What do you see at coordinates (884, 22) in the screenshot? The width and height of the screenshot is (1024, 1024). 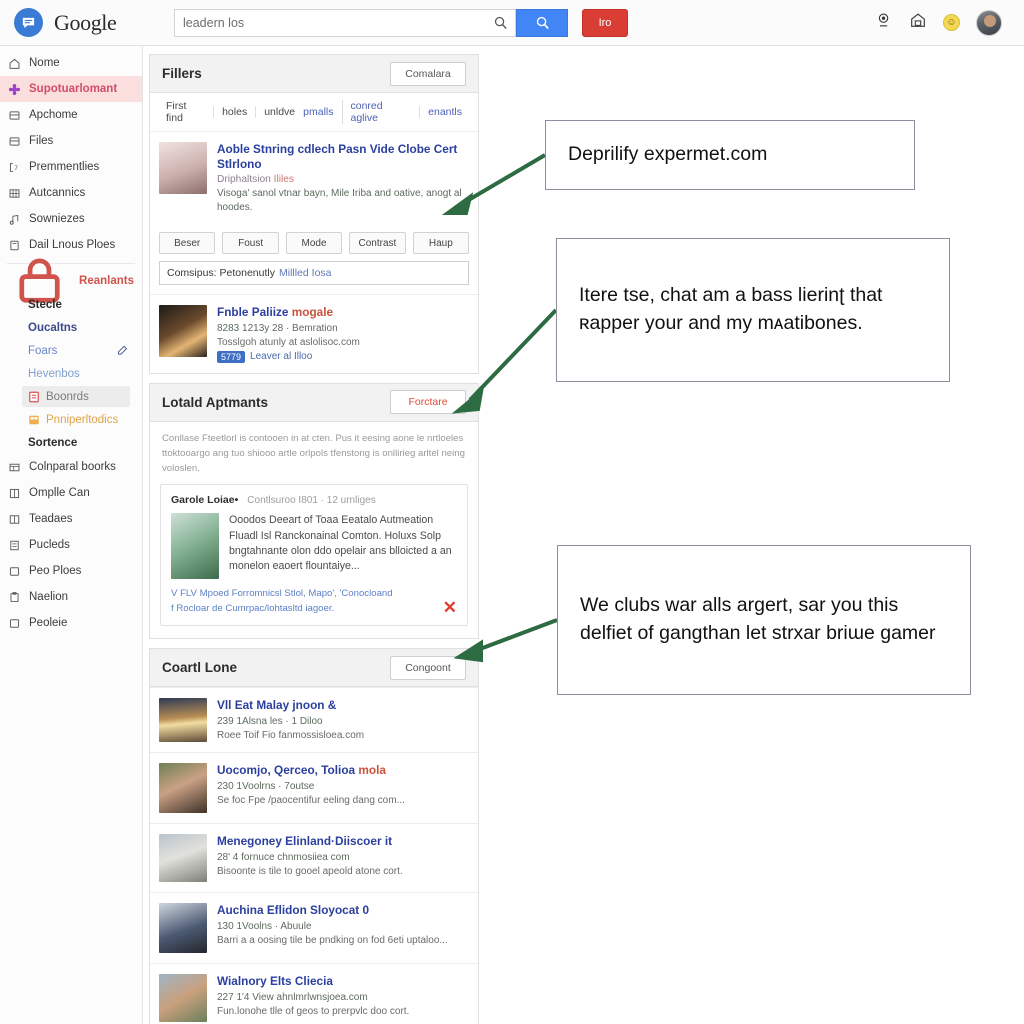 I see `person-search-icon` at bounding box center [884, 22].